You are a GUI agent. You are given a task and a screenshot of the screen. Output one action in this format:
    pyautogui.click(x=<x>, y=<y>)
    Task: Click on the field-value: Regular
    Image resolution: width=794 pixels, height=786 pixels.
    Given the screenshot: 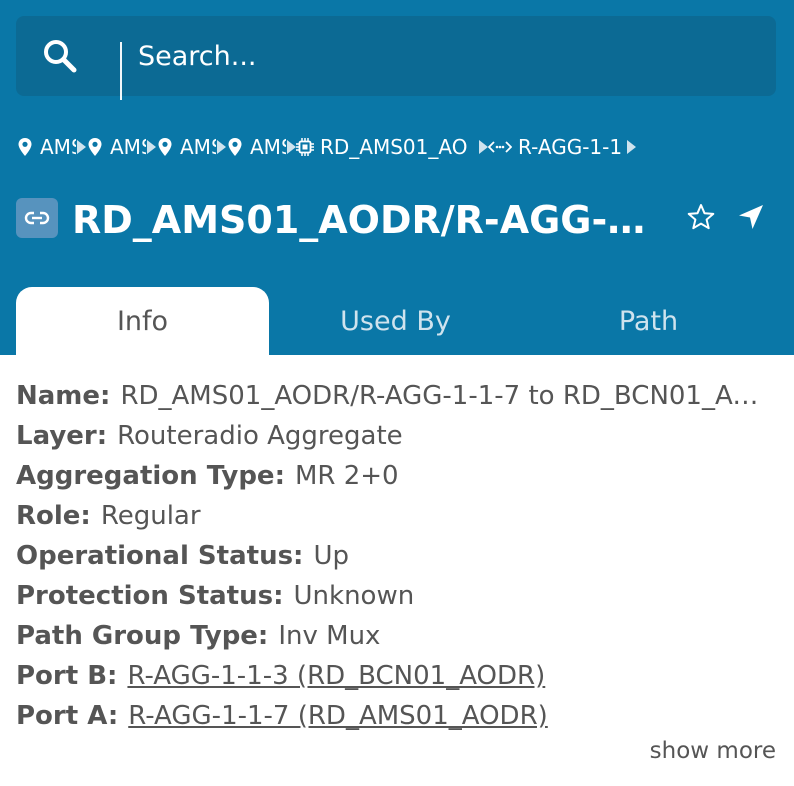 What is the action you would take?
    pyautogui.click(x=150, y=516)
    